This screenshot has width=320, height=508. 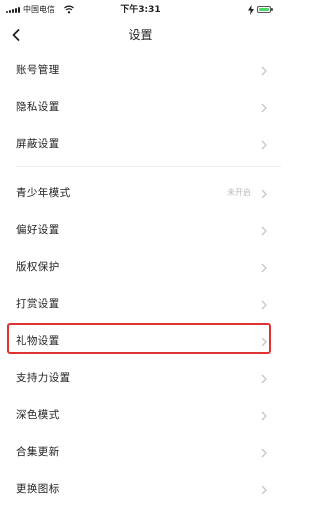 What do you see at coordinates (140, 304) in the screenshot?
I see `settings-item-tipping: 打赏设置` at bounding box center [140, 304].